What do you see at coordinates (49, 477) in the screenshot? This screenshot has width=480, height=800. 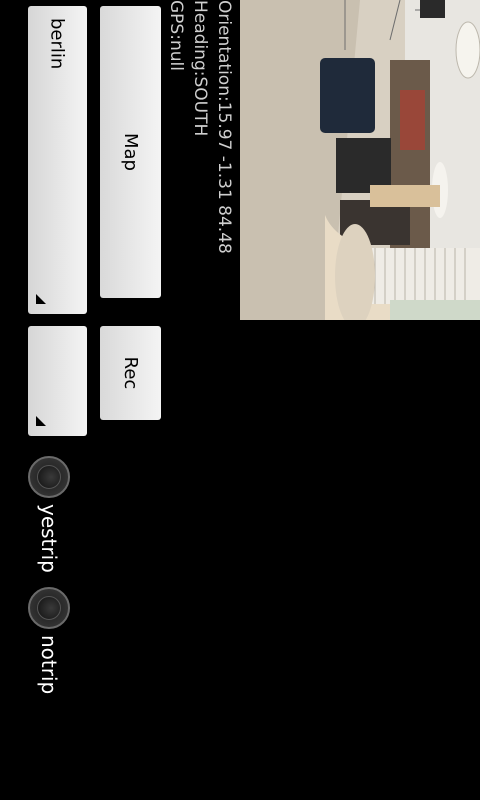 I see `yestrip-radio` at bounding box center [49, 477].